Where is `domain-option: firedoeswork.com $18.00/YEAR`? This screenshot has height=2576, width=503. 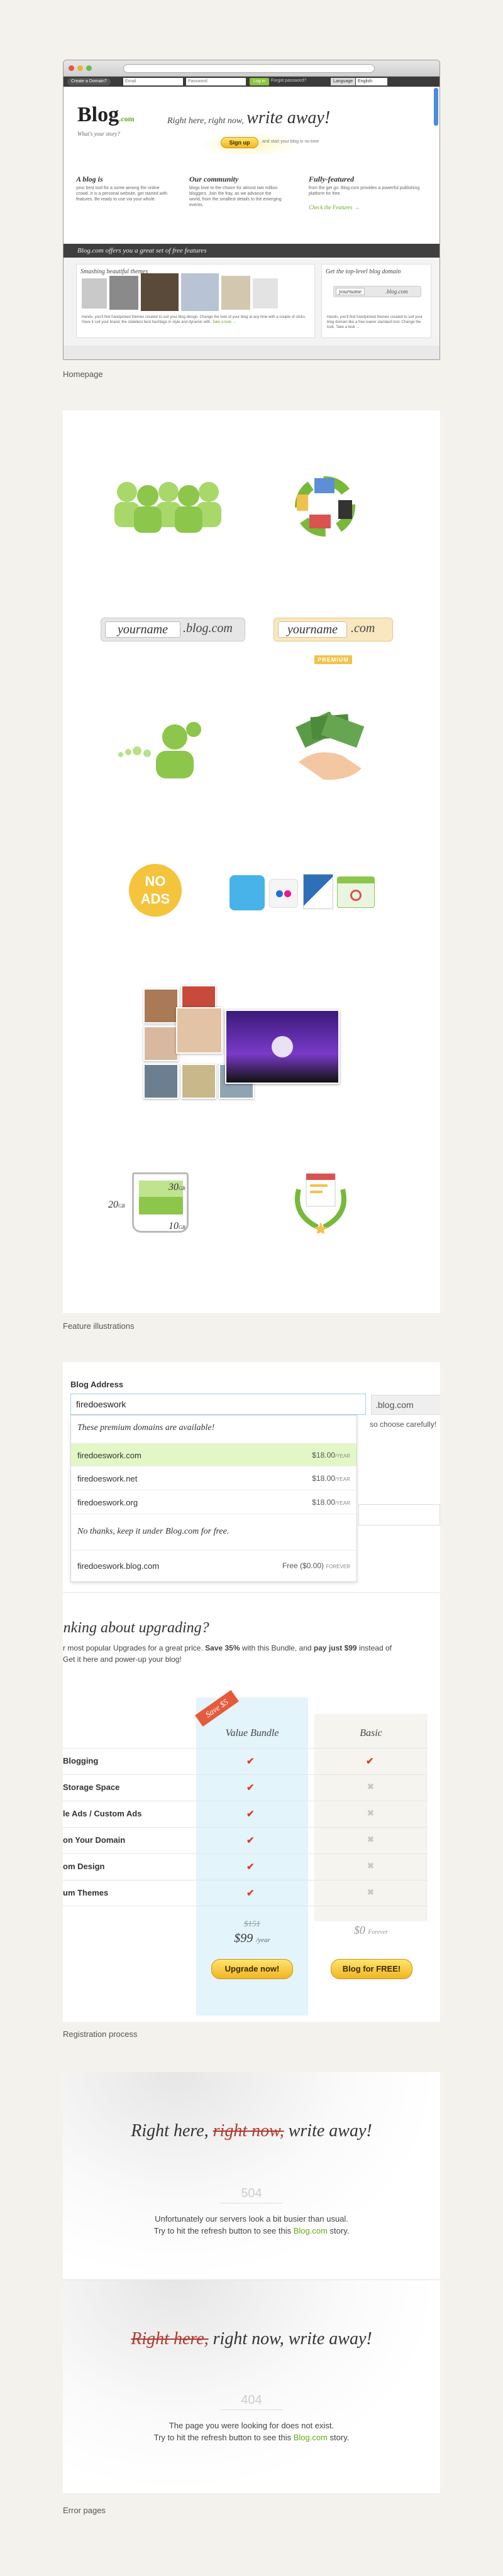
domain-option: firedoeswork.com $18.00/YEAR is located at coordinates (214, 1454).